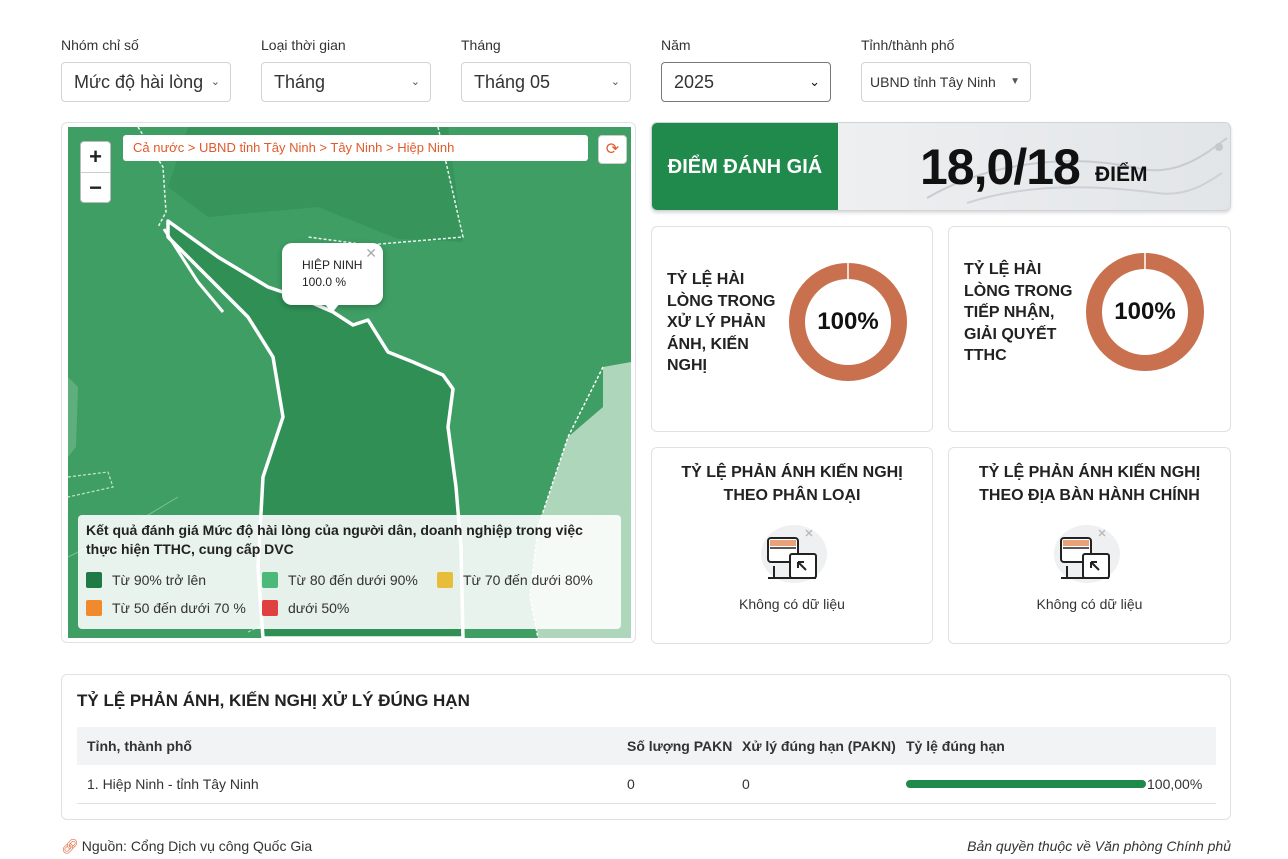 Image resolution: width=1288 pixels, height=859 pixels. Describe the element at coordinates (676, 45) in the screenshot. I see `filter-label: Năm` at that location.